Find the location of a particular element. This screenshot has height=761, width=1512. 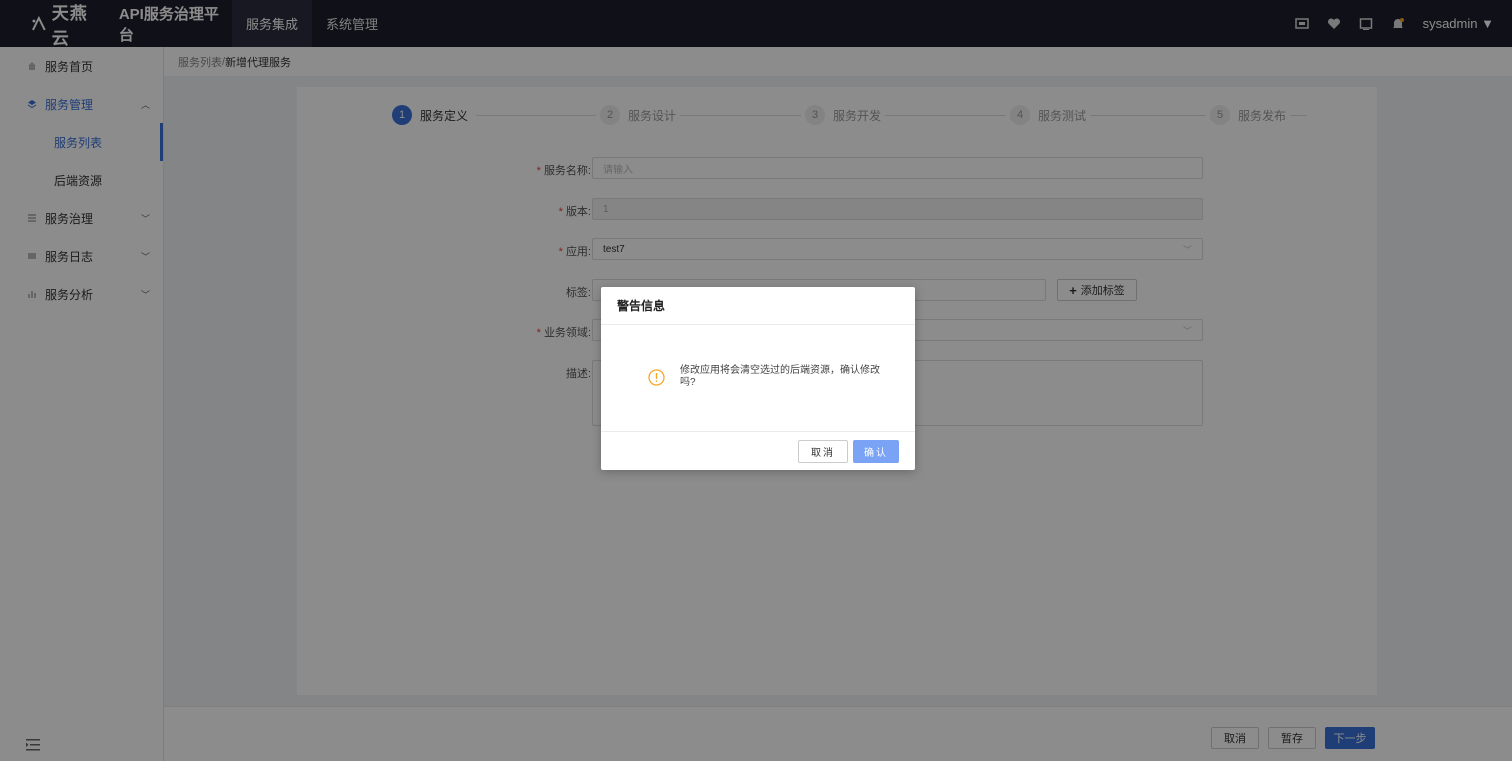

warning-dialog: 警告信息 修改应用将会清空选过的后端资源，确认修改吗? 取消 确认 is located at coordinates (758, 378).